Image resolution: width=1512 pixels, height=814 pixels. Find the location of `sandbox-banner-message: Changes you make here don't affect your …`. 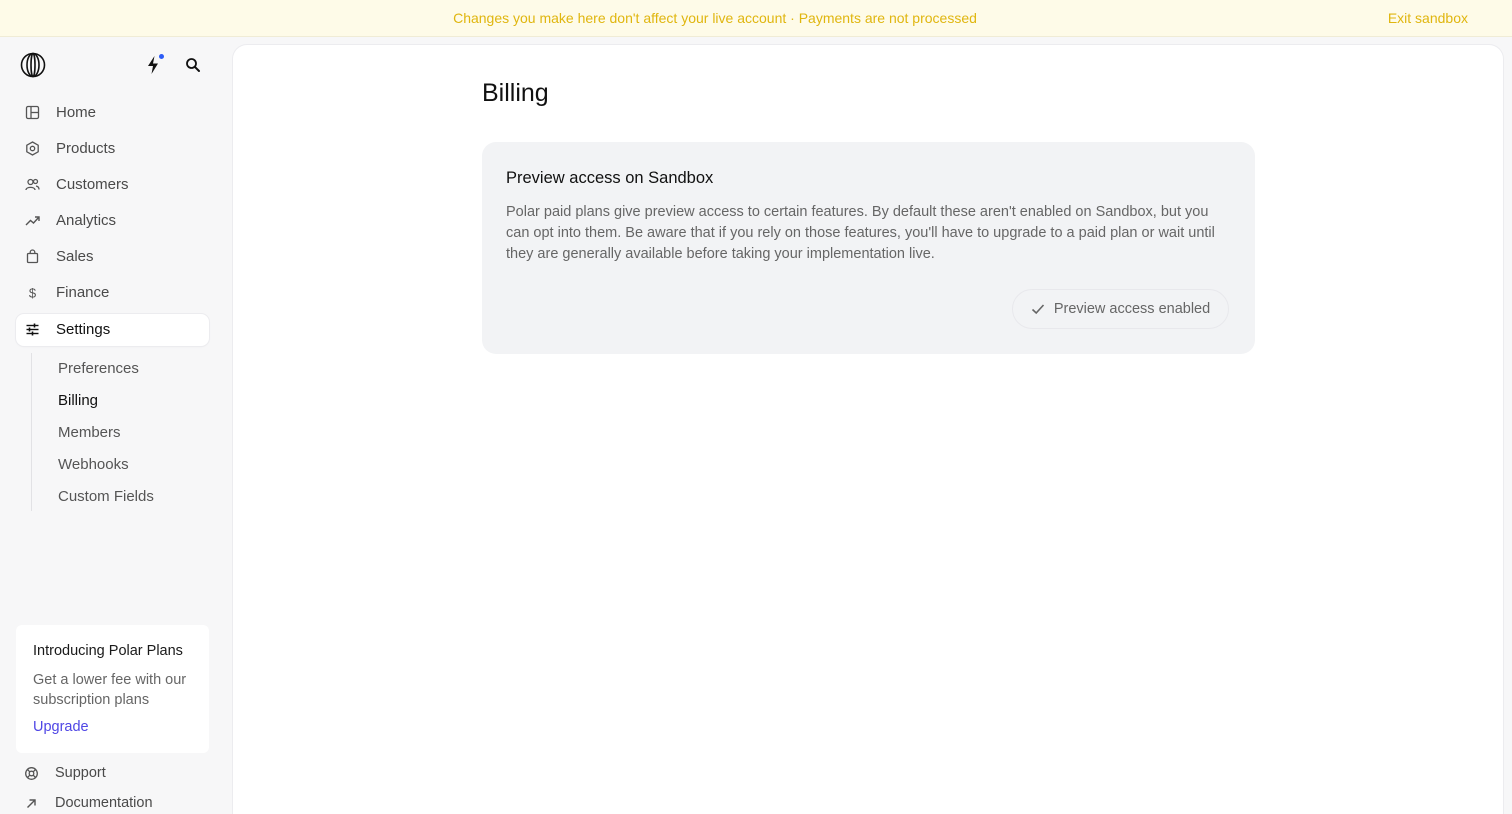

sandbox-banner-message: Changes you make here don't affect your … is located at coordinates (715, 18).